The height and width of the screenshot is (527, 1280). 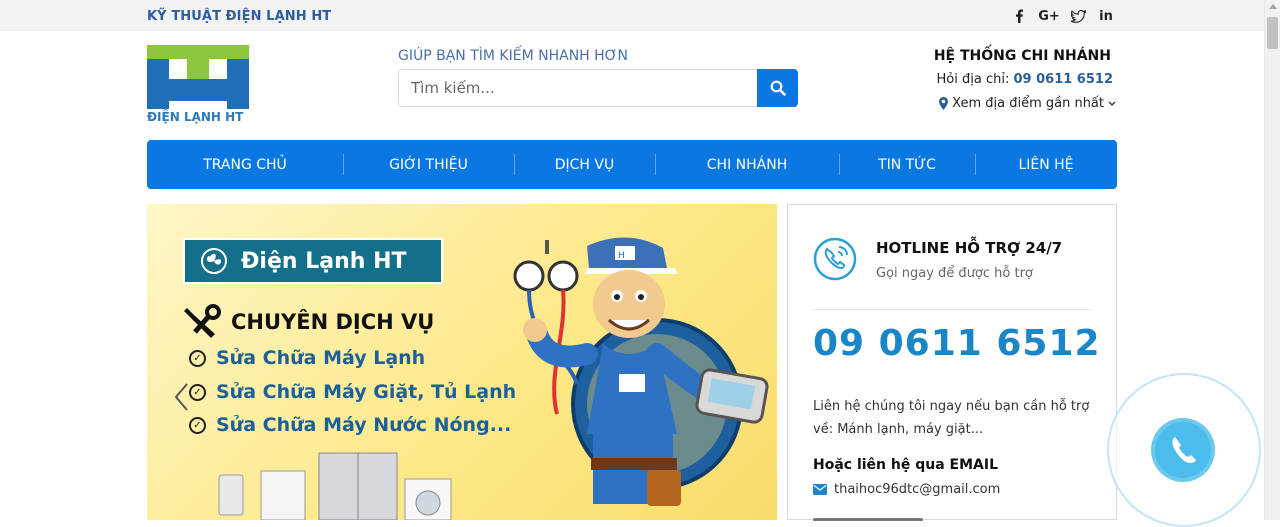 What do you see at coordinates (195, 117) in the screenshot?
I see `logo-text: ĐIỆN LẠNH HT` at bounding box center [195, 117].